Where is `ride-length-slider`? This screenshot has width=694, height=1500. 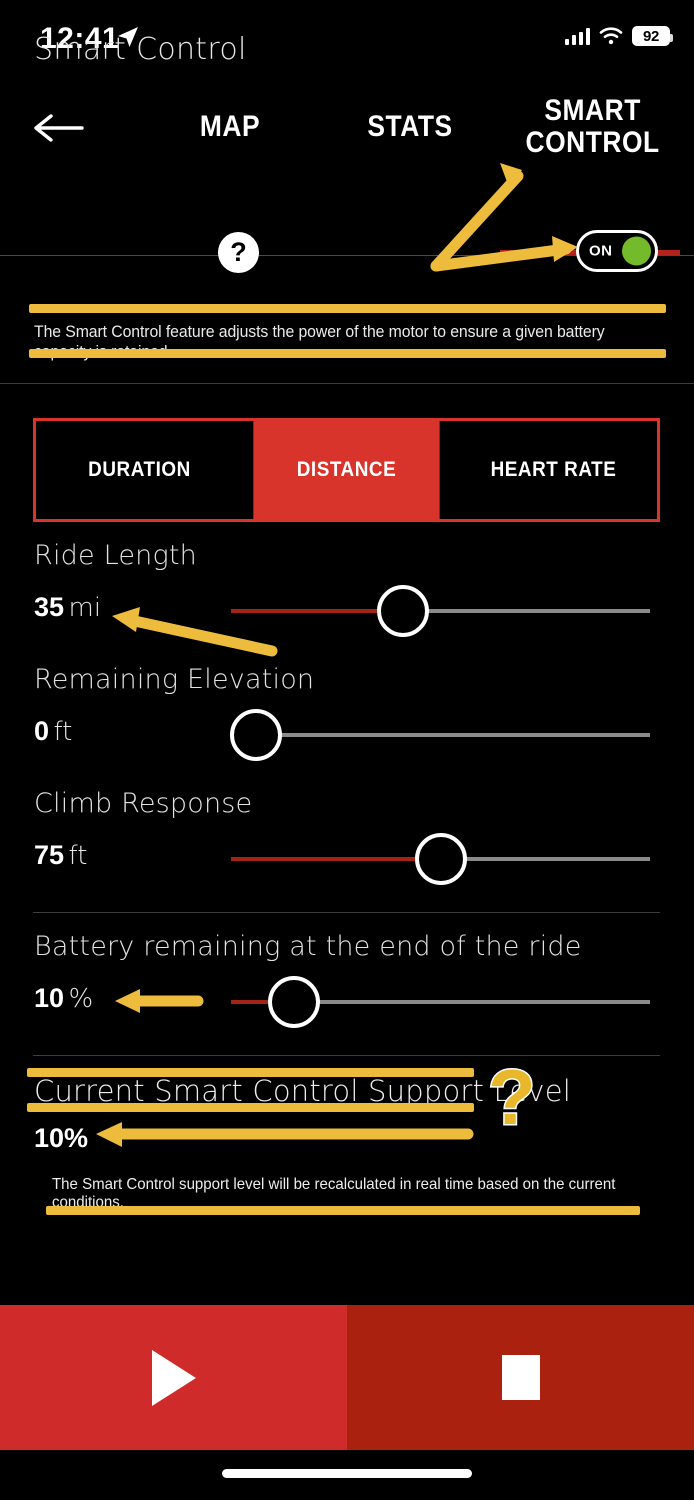 ride-length-slider is located at coordinates (440, 611).